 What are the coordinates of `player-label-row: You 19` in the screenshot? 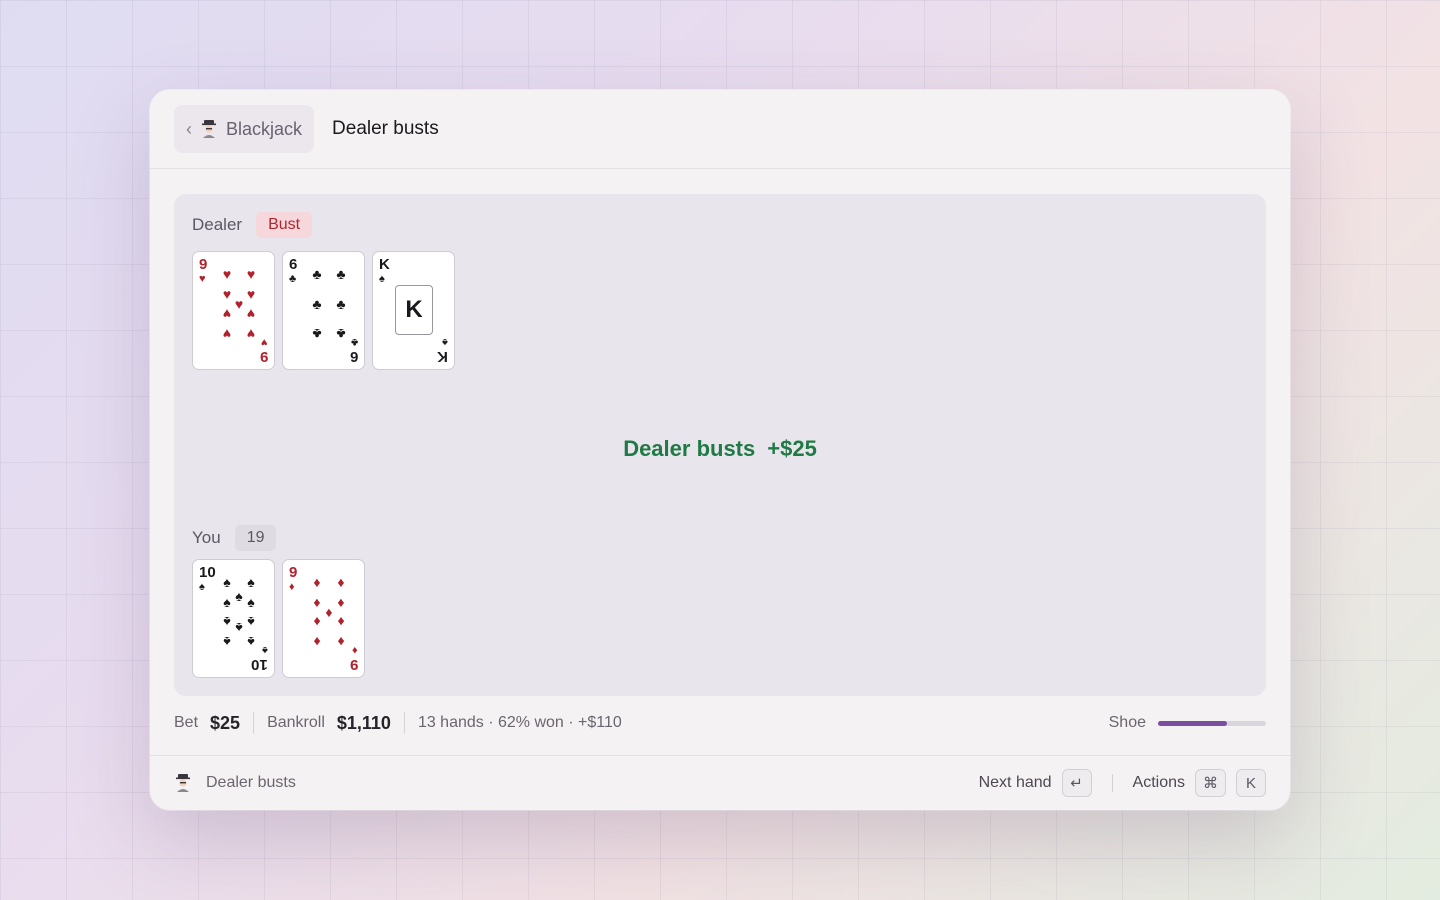 It's located at (234, 538).